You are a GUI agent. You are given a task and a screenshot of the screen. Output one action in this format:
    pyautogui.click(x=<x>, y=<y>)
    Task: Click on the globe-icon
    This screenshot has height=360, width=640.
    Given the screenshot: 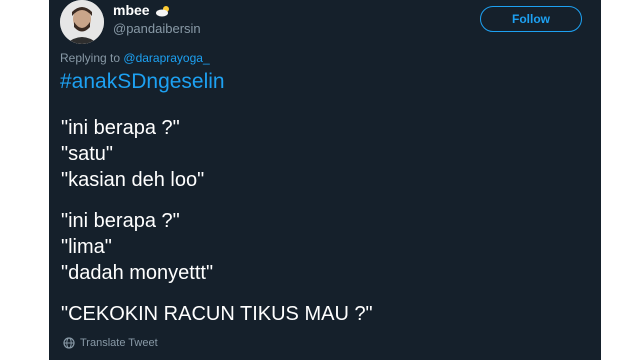 What is the action you would take?
    pyautogui.click(x=69, y=343)
    